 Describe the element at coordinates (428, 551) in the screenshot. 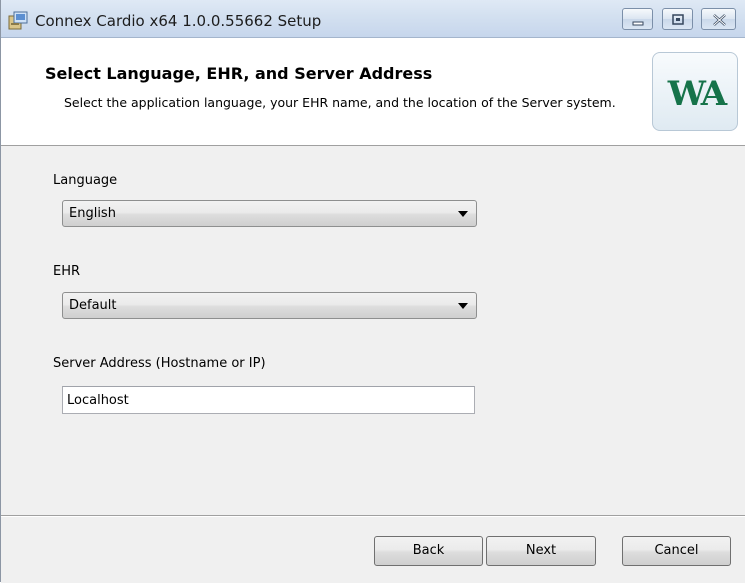

I see `back-button: Back` at that location.